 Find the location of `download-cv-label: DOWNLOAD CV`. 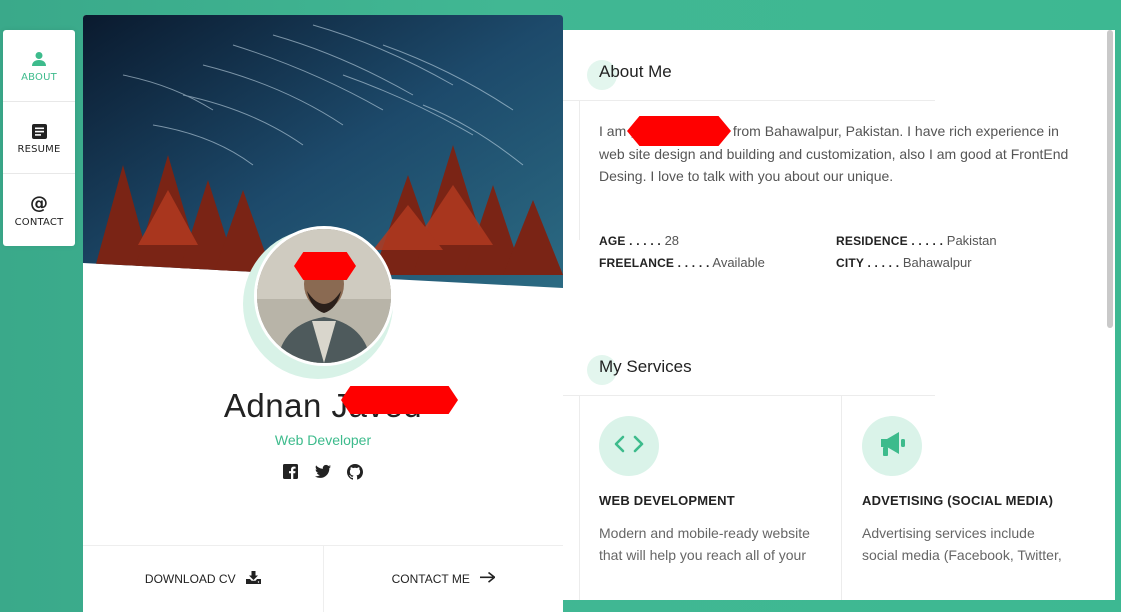

download-cv-label: DOWNLOAD CV is located at coordinates (190, 579).